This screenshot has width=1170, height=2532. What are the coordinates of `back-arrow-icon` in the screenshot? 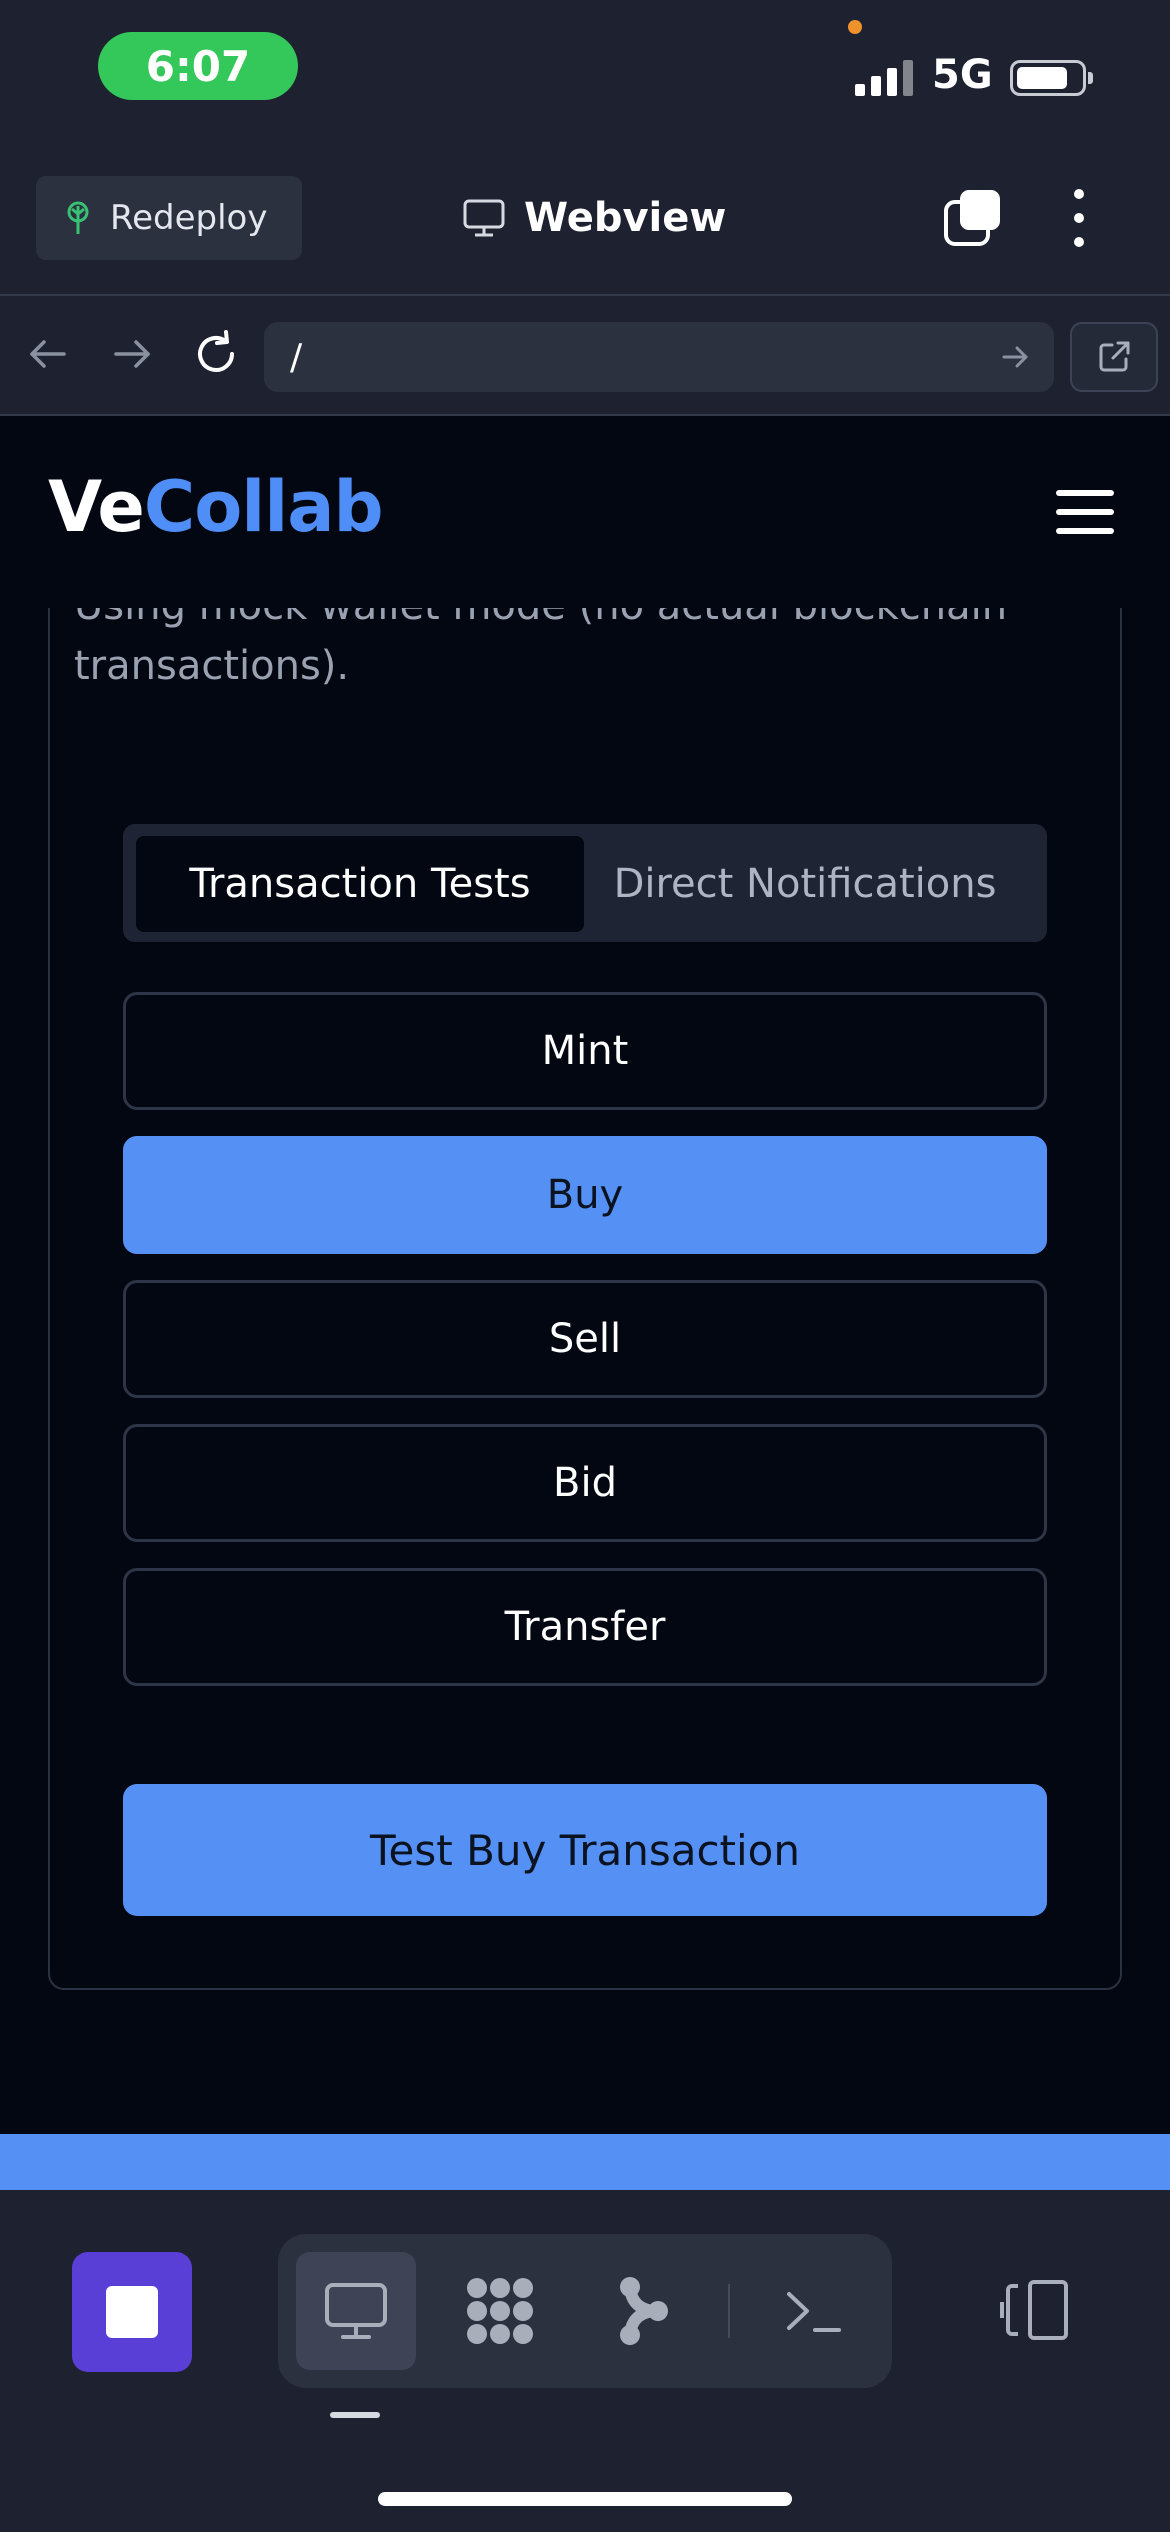 It's located at (48, 354).